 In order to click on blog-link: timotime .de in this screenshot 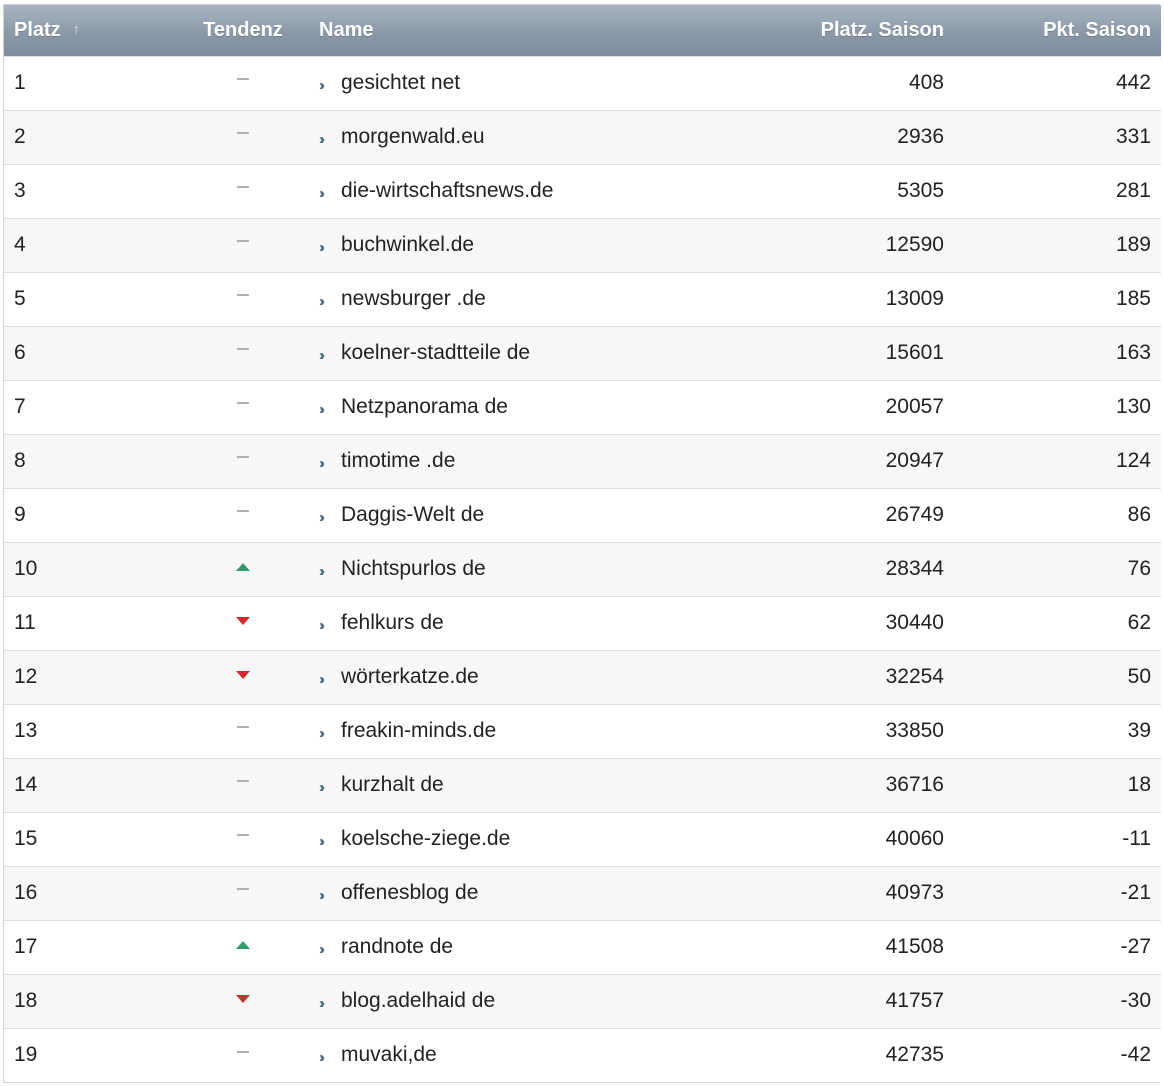, I will do `click(398, 460)`.